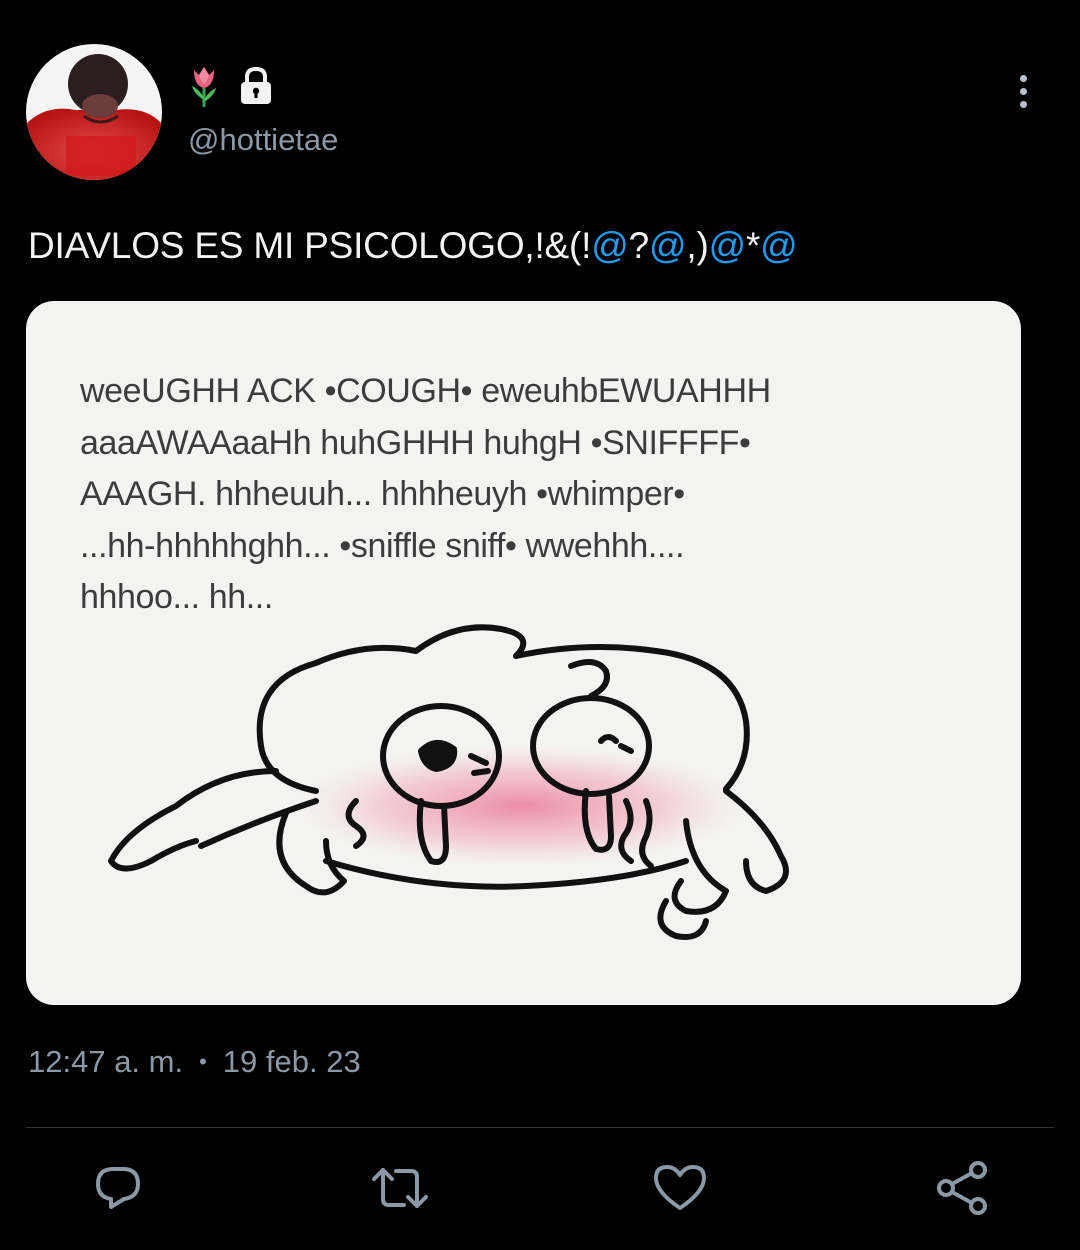 The height and width of the screenshot is (1250, 1080). Describe the element at coordinates (540, 112) in the screenshot. I see `tweet-header: @hottietae` at that location.